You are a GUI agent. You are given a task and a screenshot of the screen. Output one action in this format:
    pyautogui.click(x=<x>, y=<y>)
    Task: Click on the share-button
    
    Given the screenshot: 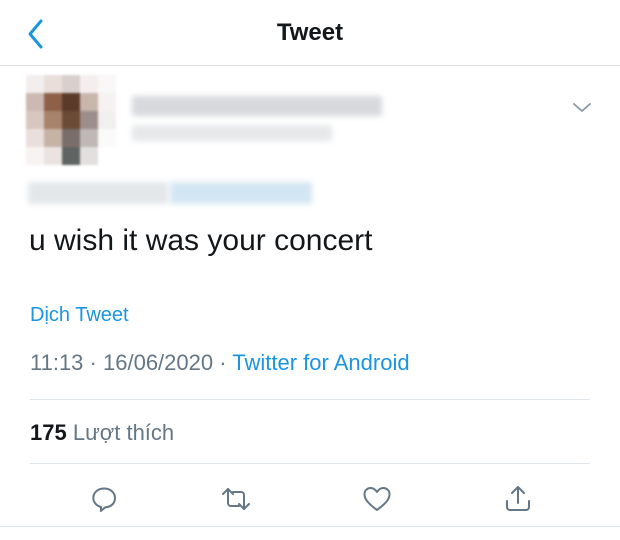 What is the action you would take?
    pyautogui.click(x=518, y=499)
    